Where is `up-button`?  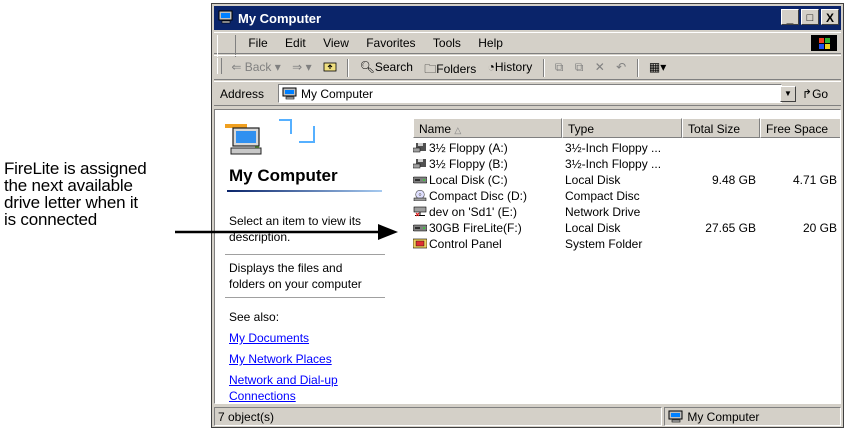
up-button is located at coordinates (330, 67).